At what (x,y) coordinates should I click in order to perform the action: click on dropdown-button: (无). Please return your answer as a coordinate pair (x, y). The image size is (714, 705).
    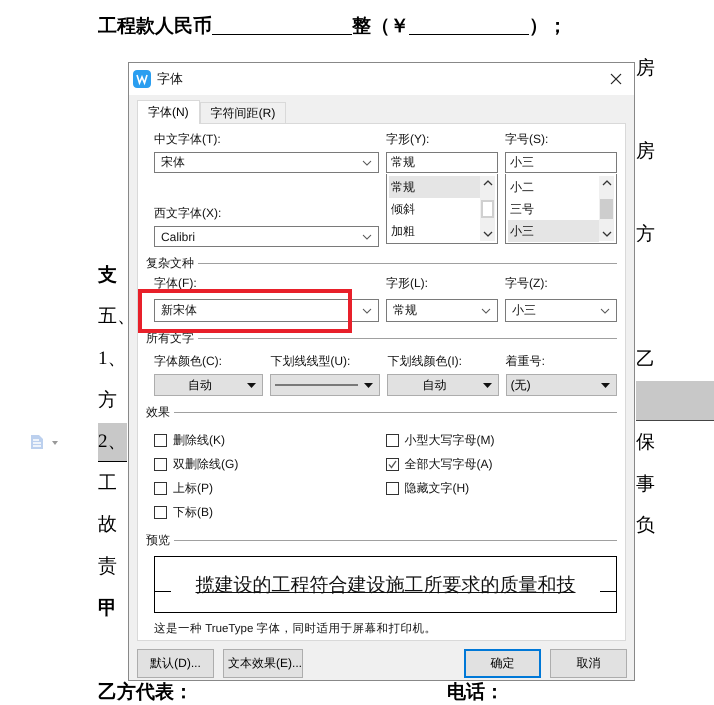
    Looking at the image, I should click on (561, 385).